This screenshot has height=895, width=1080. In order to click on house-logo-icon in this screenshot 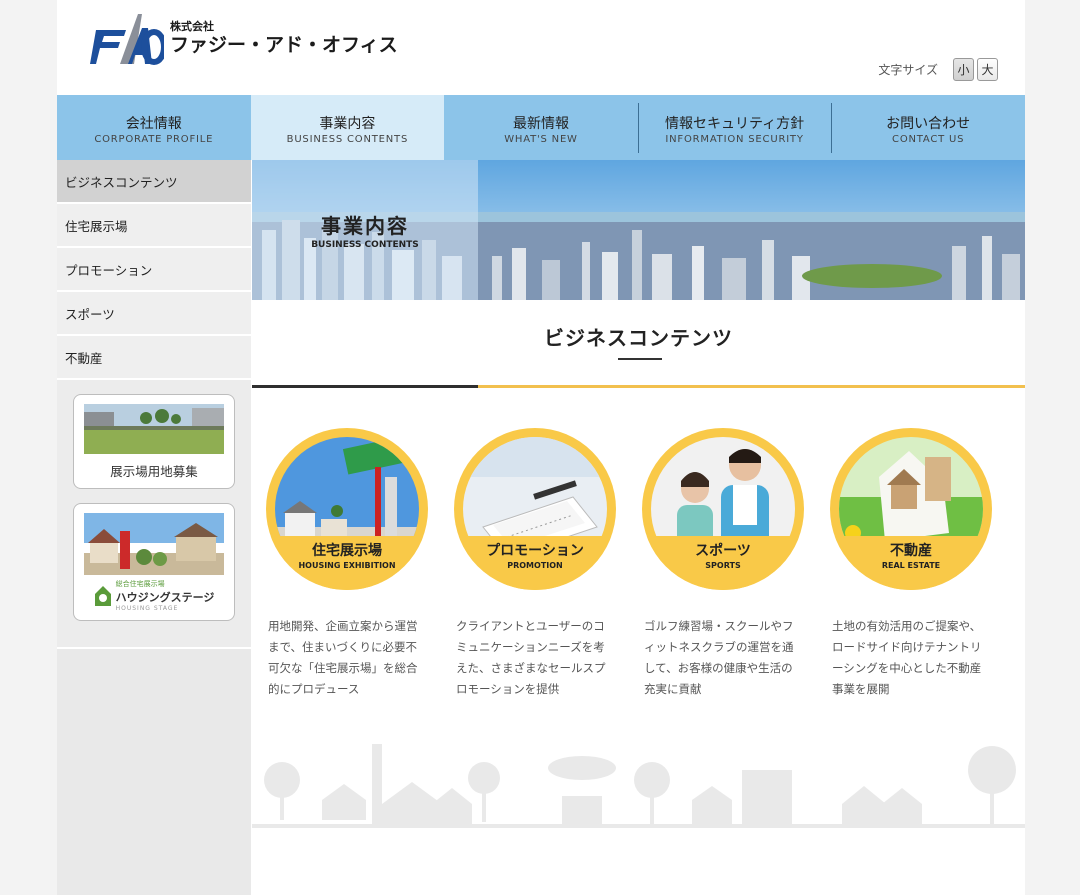, I will do `click(102, 595)`.